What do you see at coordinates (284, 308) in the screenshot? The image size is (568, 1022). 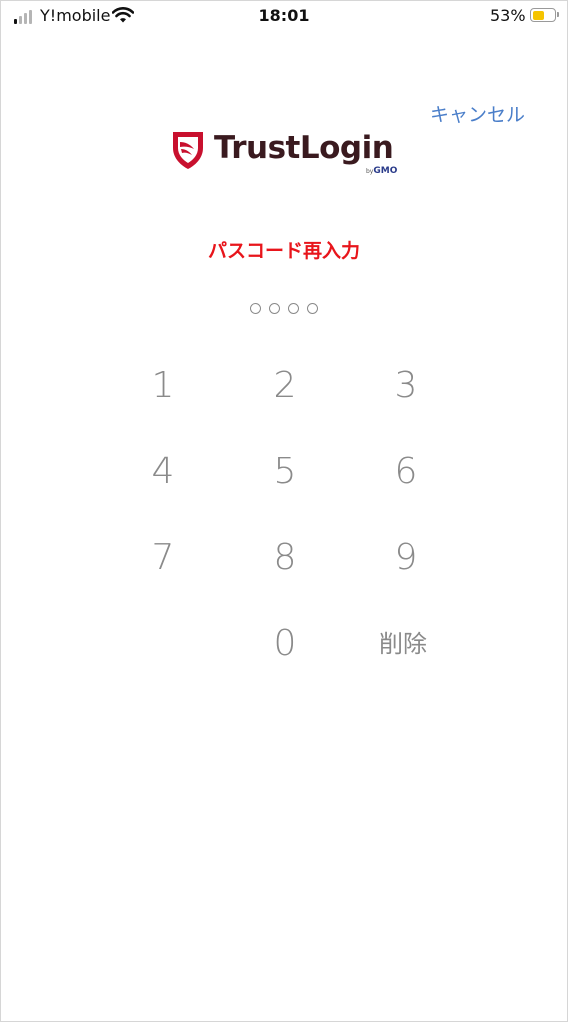 I see `passcode-indicator` at bounding box center [284, 308].